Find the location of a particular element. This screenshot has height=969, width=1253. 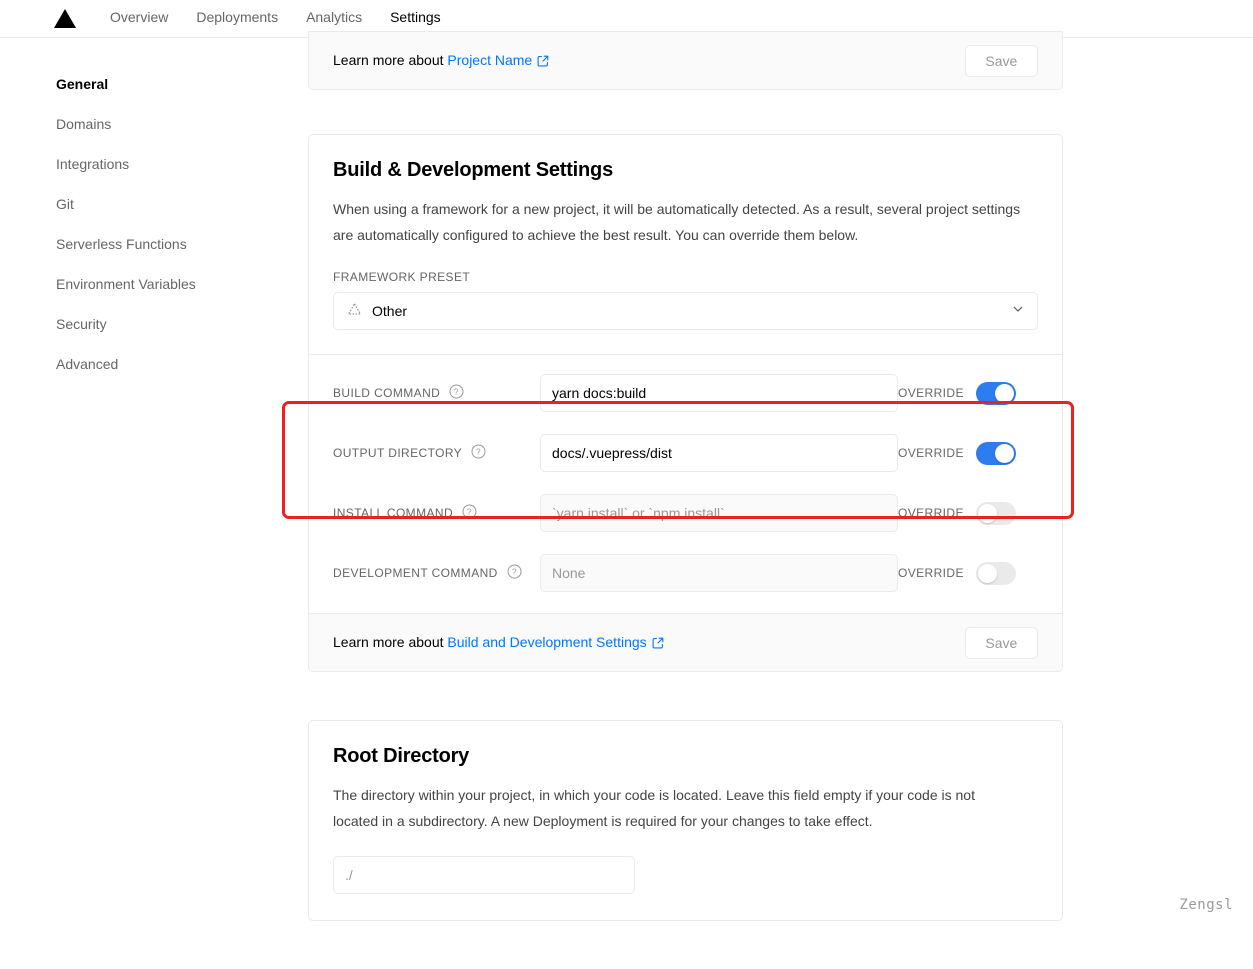

output-directory-label-group: Output Directory ? is located at coordinates (436, 453).